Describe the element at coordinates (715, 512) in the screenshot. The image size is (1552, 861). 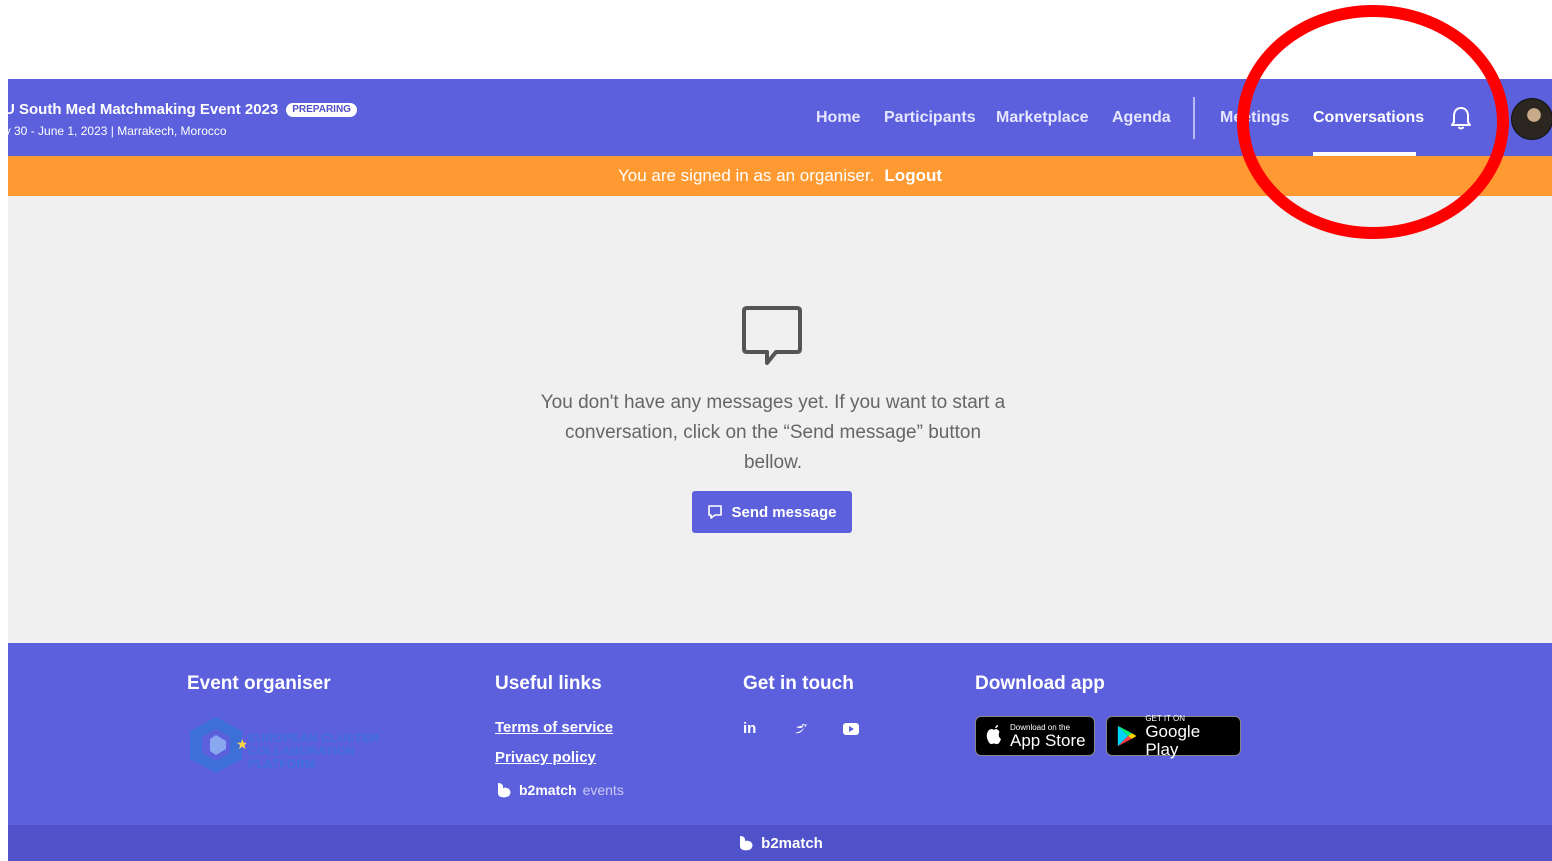
I see `message-icon` at that location.